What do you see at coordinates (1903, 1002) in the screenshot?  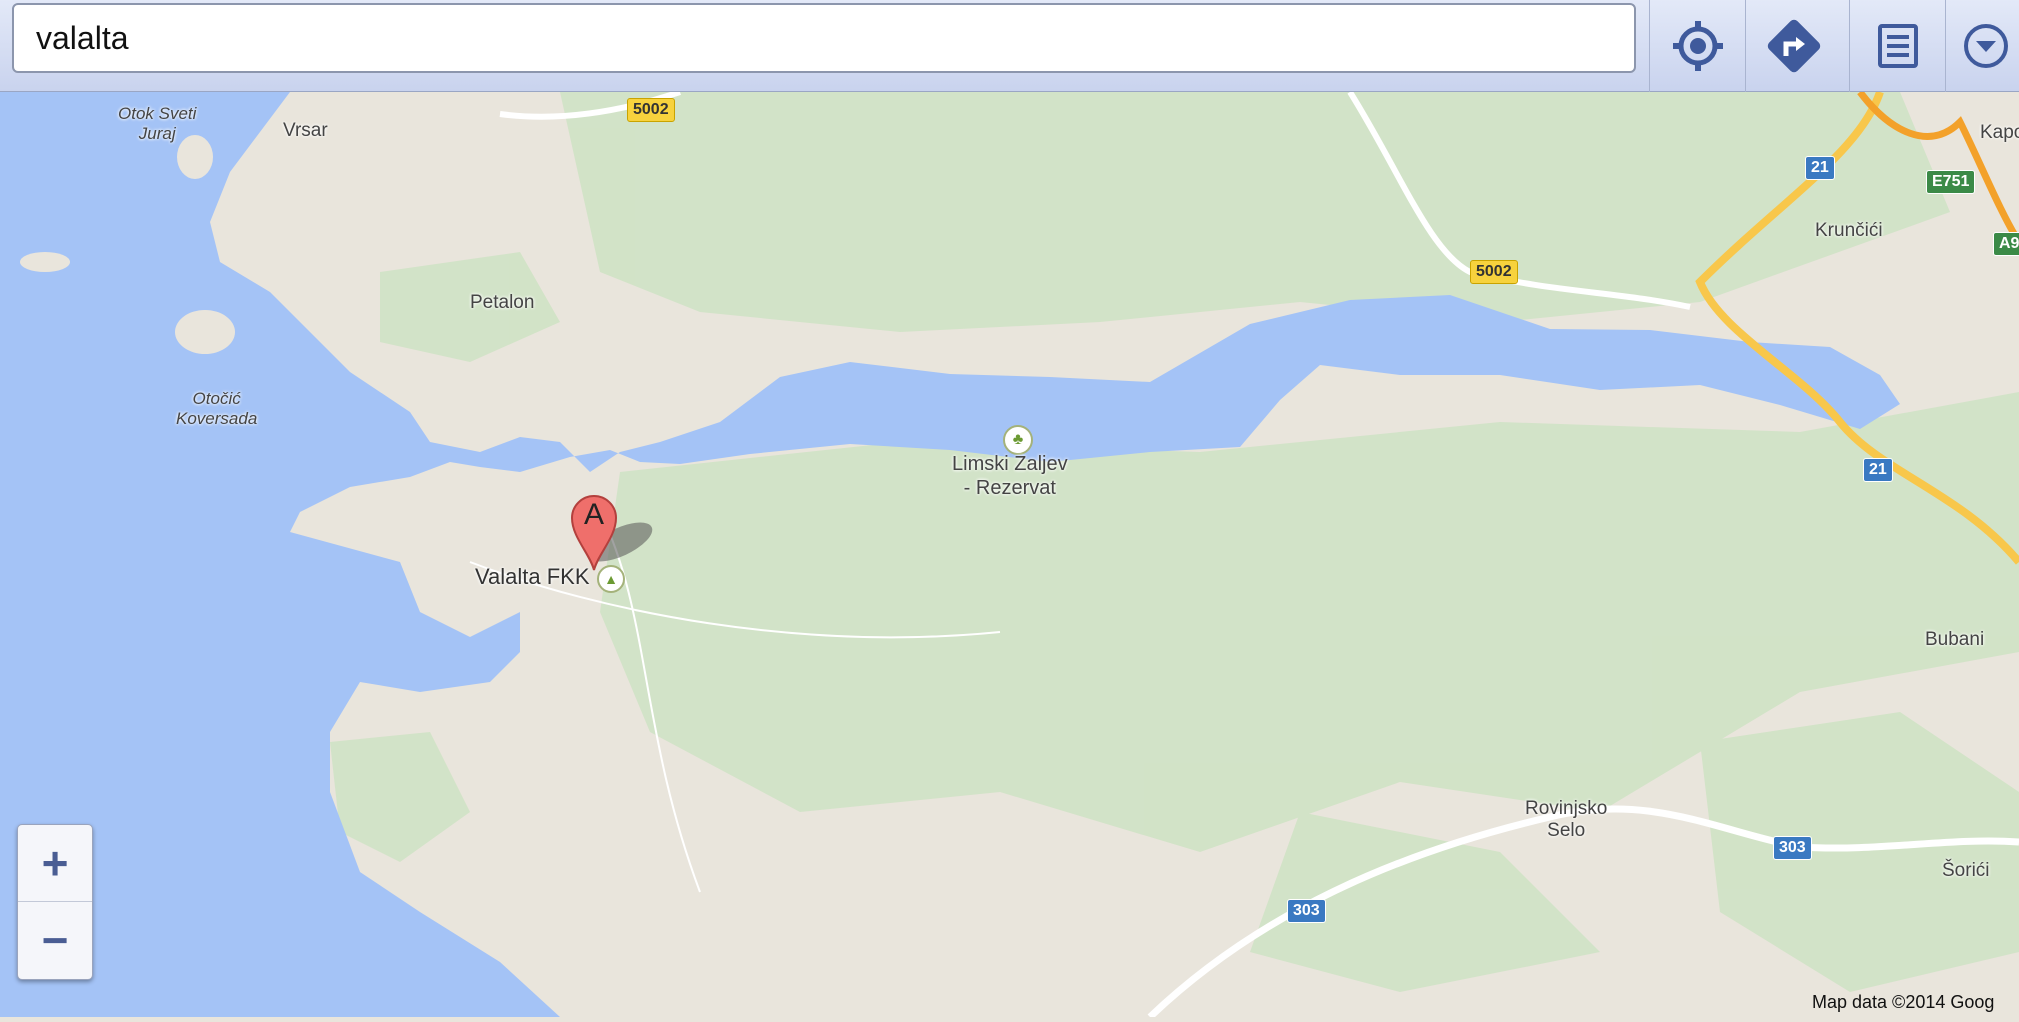 I see `map-copyright: Map data ©2014 Goog` at bounding box center [1903, 1002].